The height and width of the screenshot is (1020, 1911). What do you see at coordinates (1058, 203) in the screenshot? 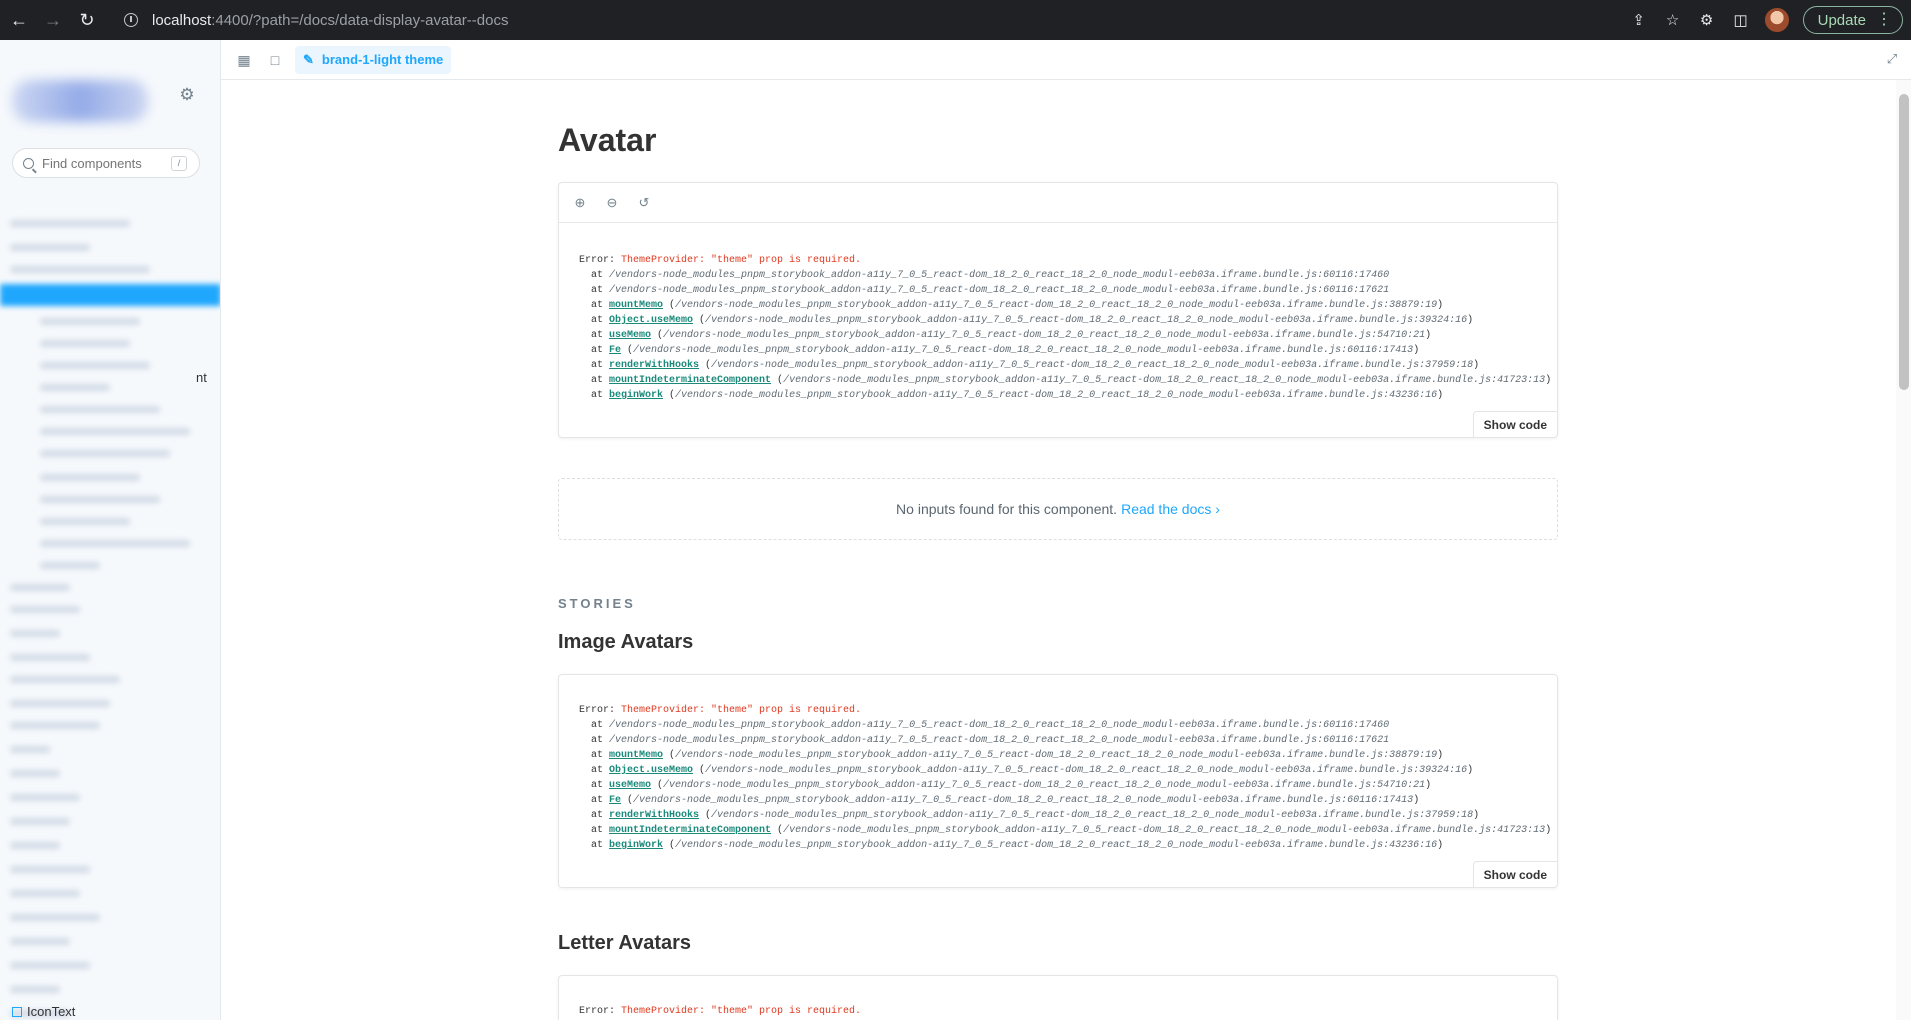
I see `preview-toolbar: ⊕ ⊖ ↺` at bounding box center [1058, 203].